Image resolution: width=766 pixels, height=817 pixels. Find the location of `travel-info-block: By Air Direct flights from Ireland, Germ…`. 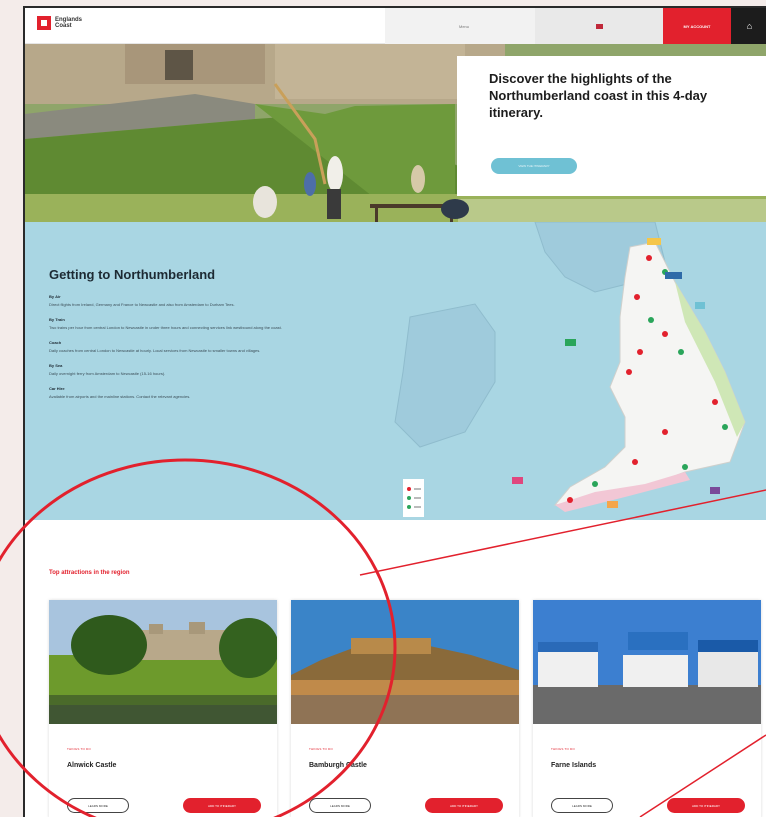

travel-info-block: By Air Direct flights from Ireland, Germ… is located at coordinates (174, 301).